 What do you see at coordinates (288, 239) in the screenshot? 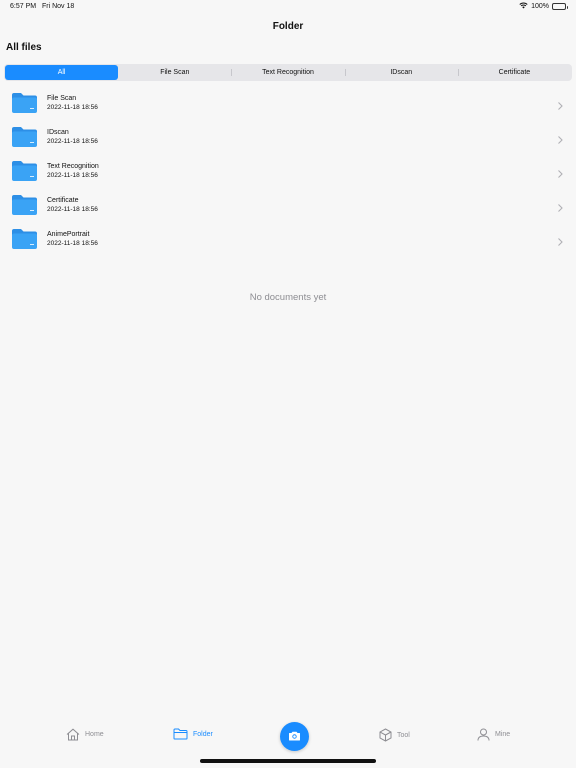
I see `folder-row: AnimePortrait 2022-11-18 18:56` at bounding box center [288, 239].